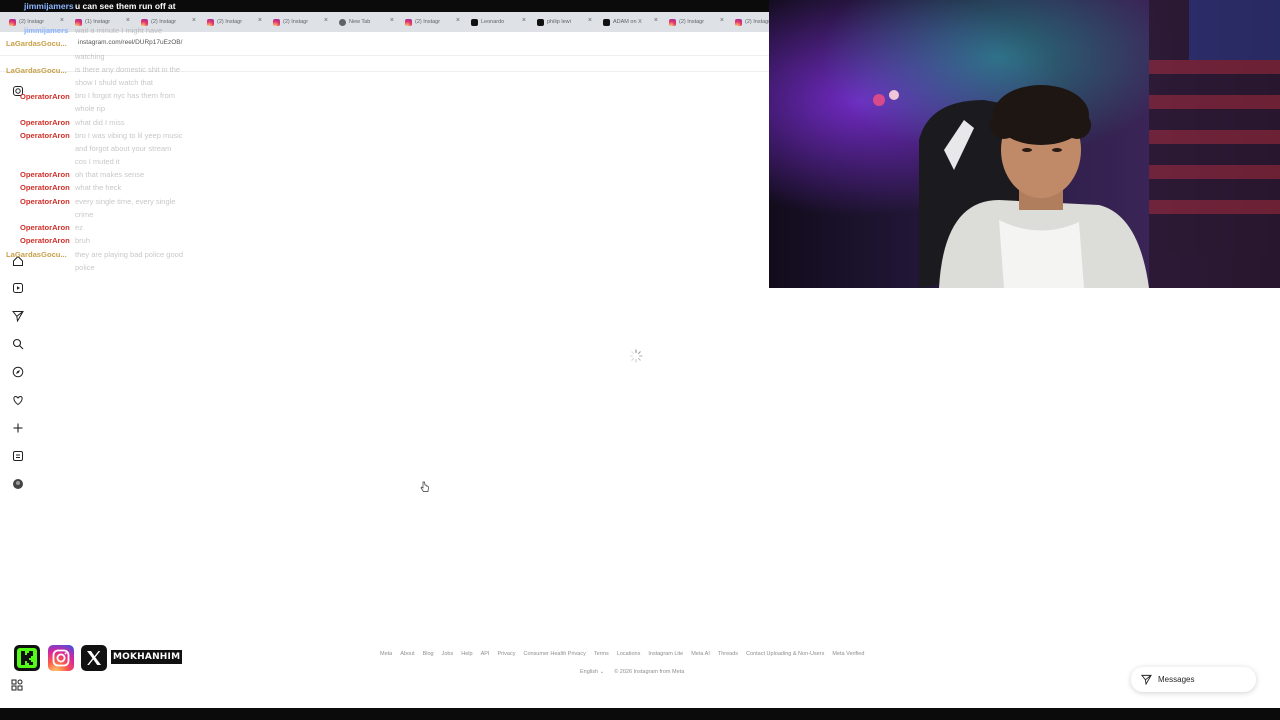 The height and width of the screenshot is (720, 1280). I want to click on reels-icon, so click(17, 287).